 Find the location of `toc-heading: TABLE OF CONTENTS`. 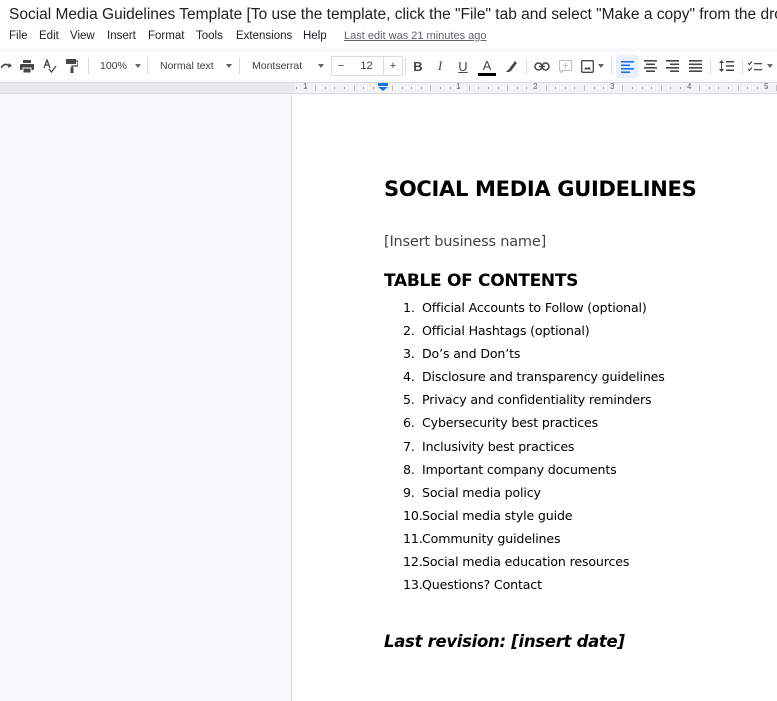

toc-heading: TABLE OF CONTENTS is located at coordinates (481, 281).